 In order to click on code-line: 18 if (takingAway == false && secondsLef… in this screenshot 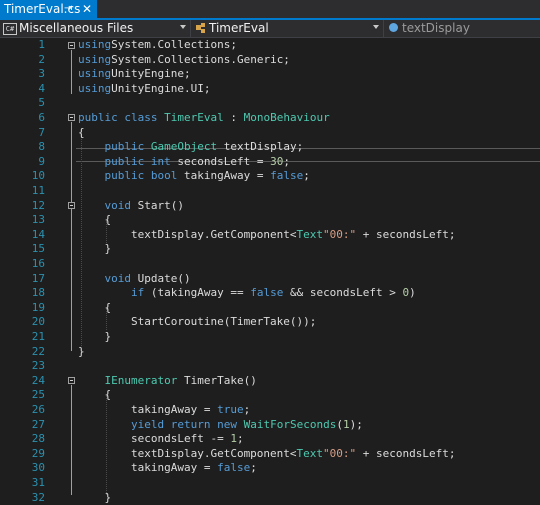, I will do `click(270, 293)`.